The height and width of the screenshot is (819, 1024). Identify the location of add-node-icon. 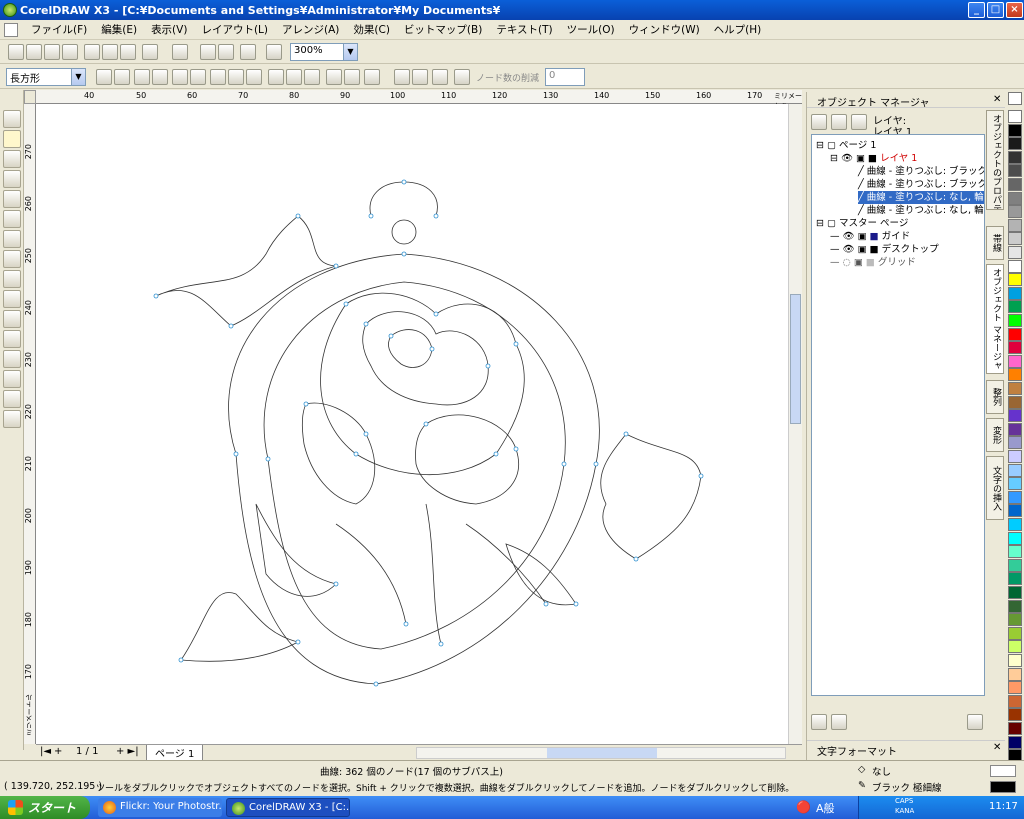
(104, 77).